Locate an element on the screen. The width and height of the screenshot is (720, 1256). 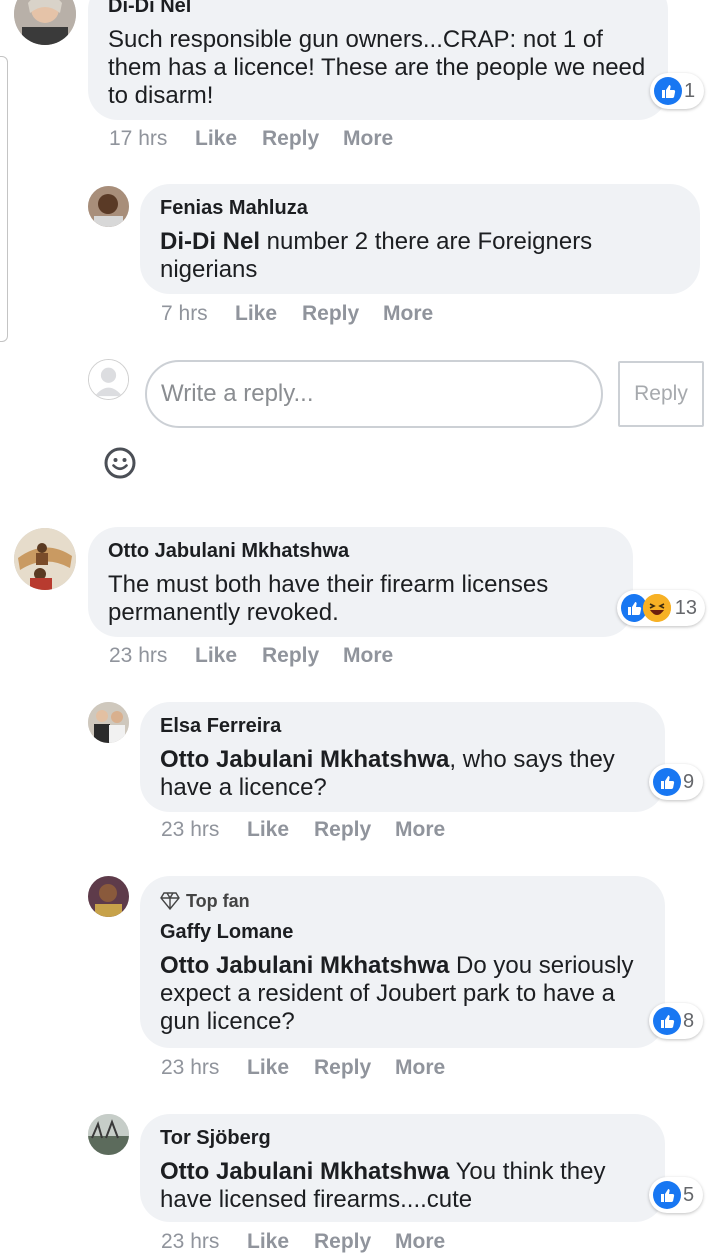
comment-author: Di-Di Nel is located at coordinates (378, 9).